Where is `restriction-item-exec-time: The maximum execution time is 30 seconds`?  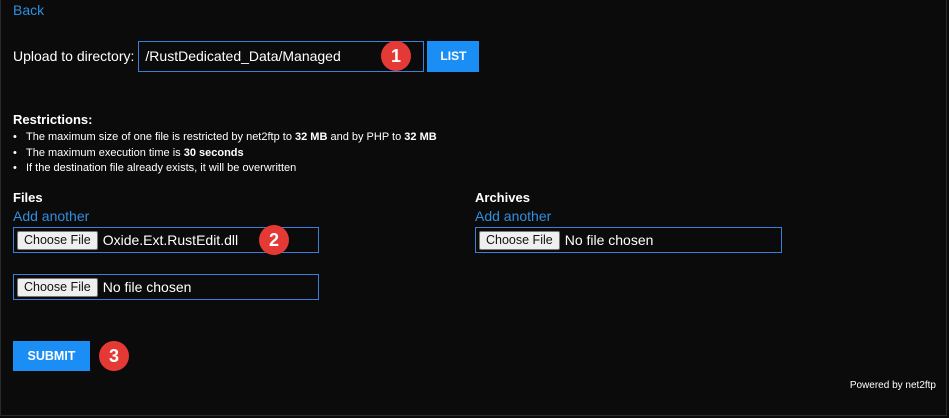 restriction-item-exec-time: The maximum execution time is 30 seconds is located at coordinates (225, 154).